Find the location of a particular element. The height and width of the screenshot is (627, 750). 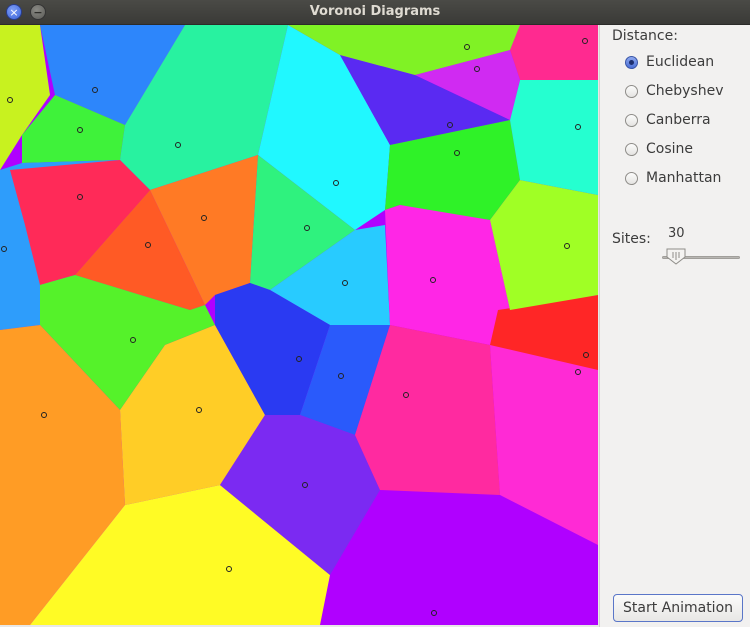

radio-label: Euclidean is located at coordinates (680, 62).